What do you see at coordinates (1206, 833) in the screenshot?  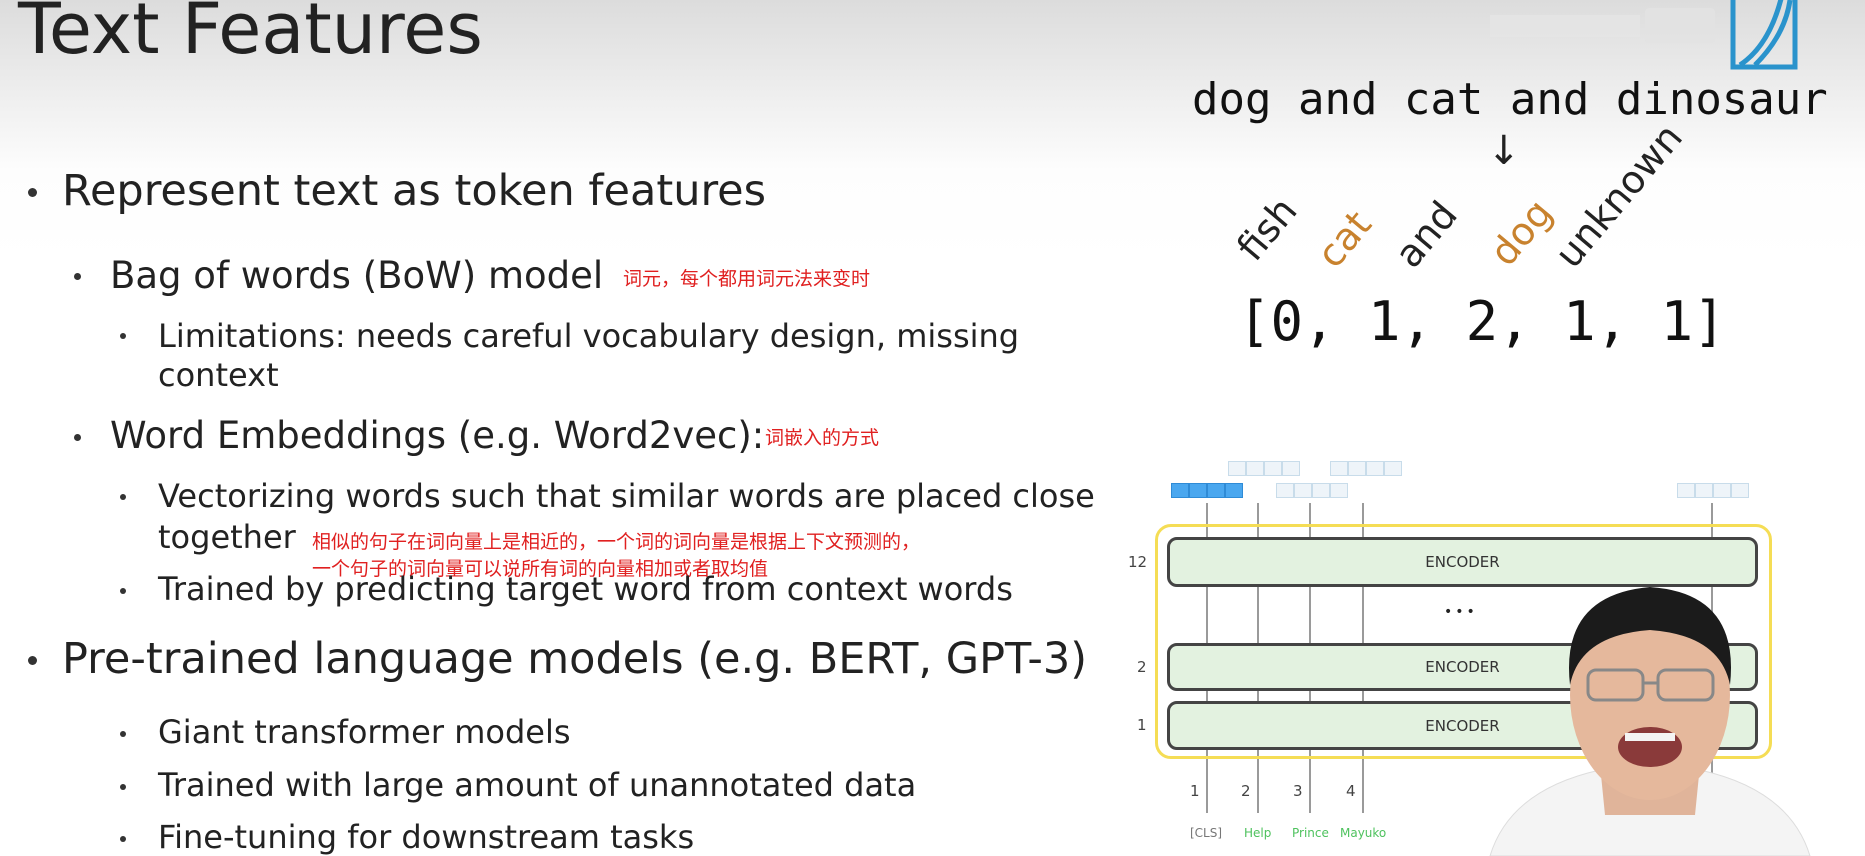 I see `token-label: [CLS]` at bounding box center [1206, 833].